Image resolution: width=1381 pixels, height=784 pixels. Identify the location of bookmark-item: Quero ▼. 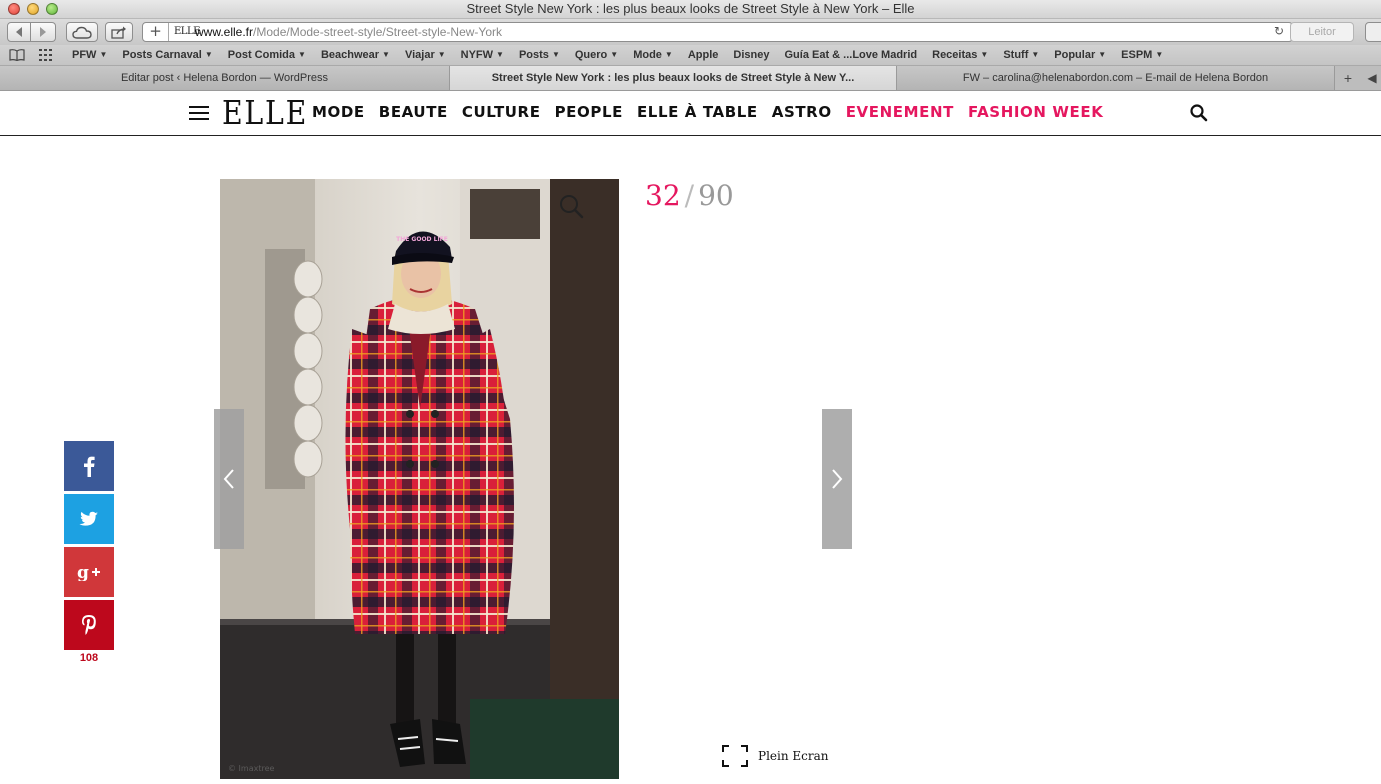
(596, 55).